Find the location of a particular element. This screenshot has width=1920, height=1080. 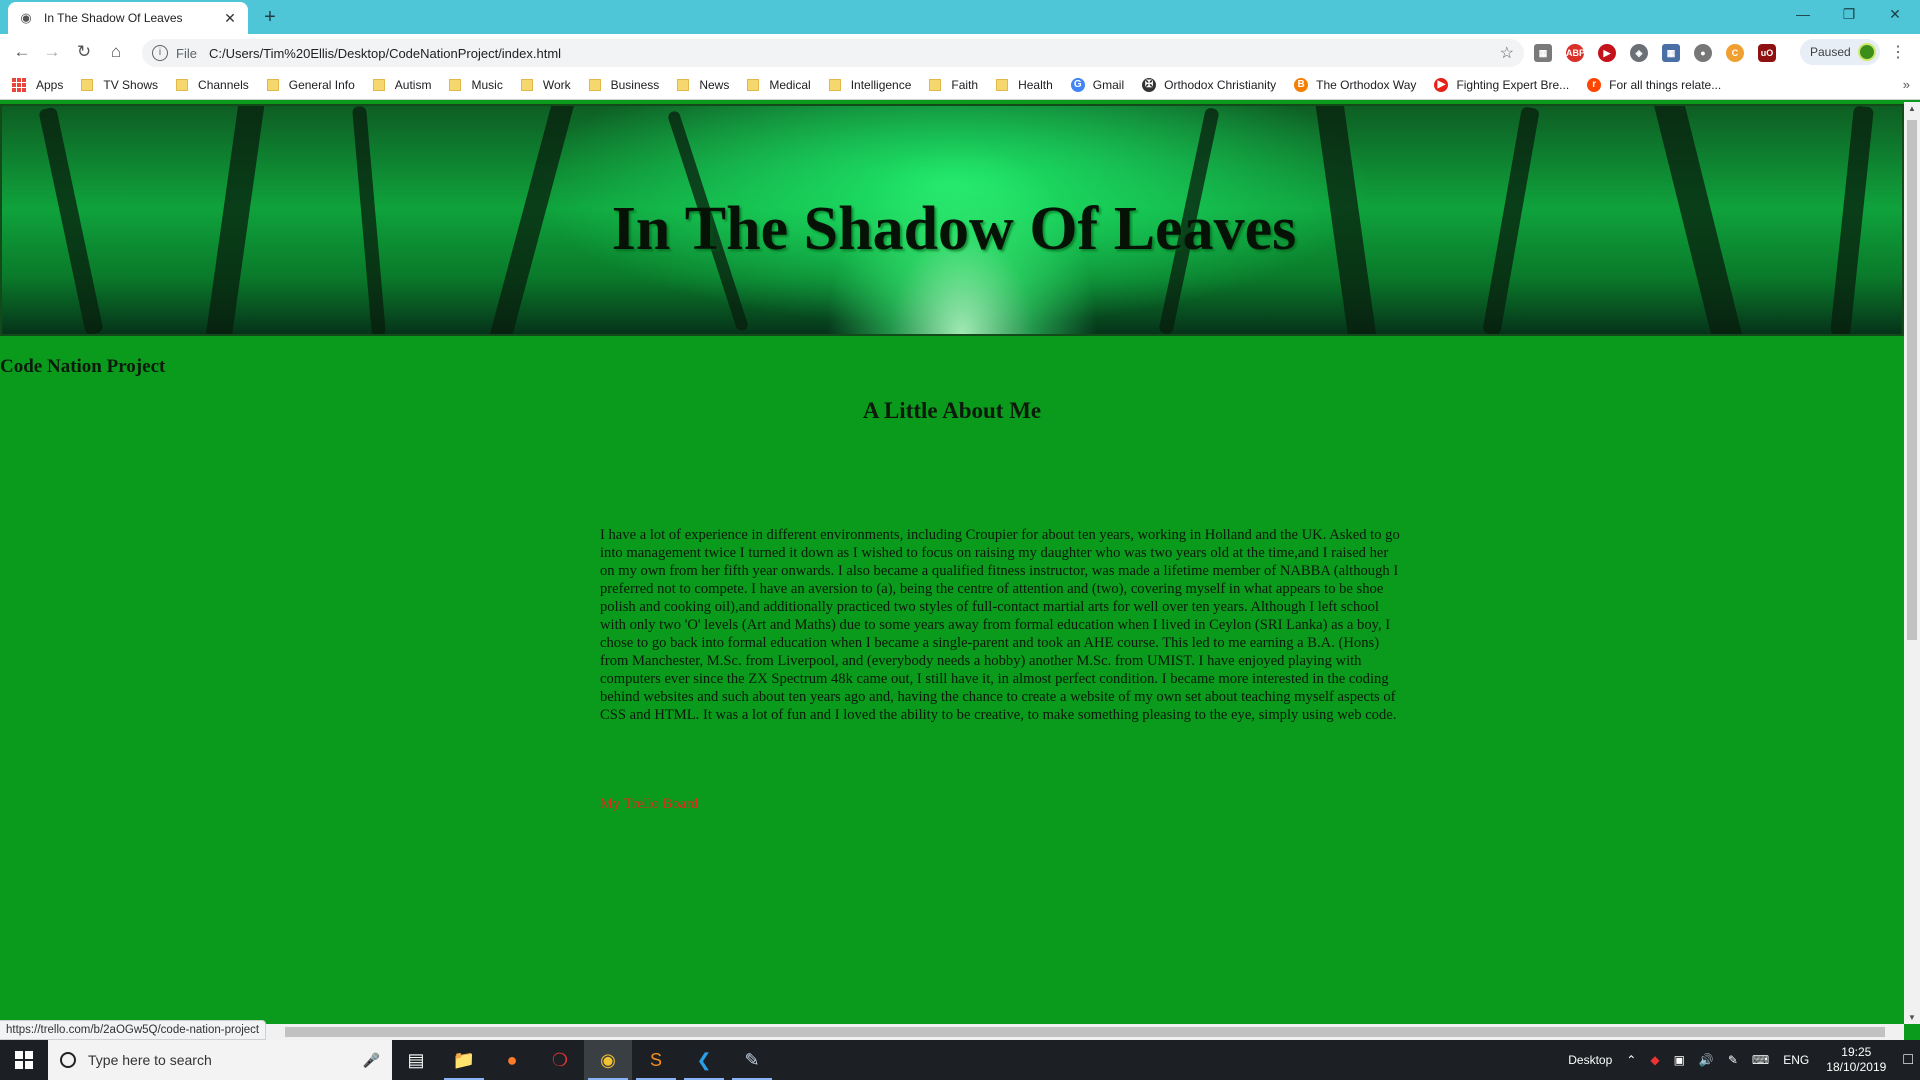

file-explorer-icon: 📁 is located at coordinates (464, 1060).